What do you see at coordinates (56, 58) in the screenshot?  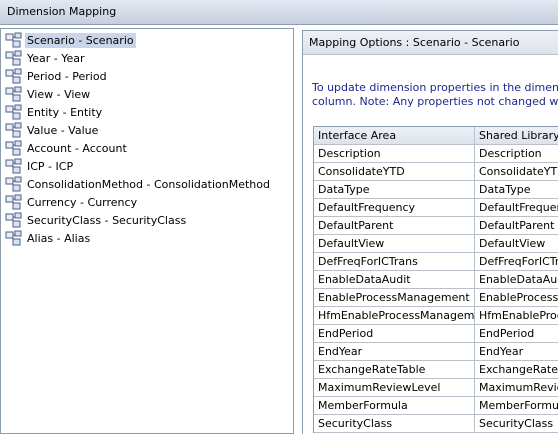 I see `tree-item-label: Year - Year` at bounding box center [56, 58].